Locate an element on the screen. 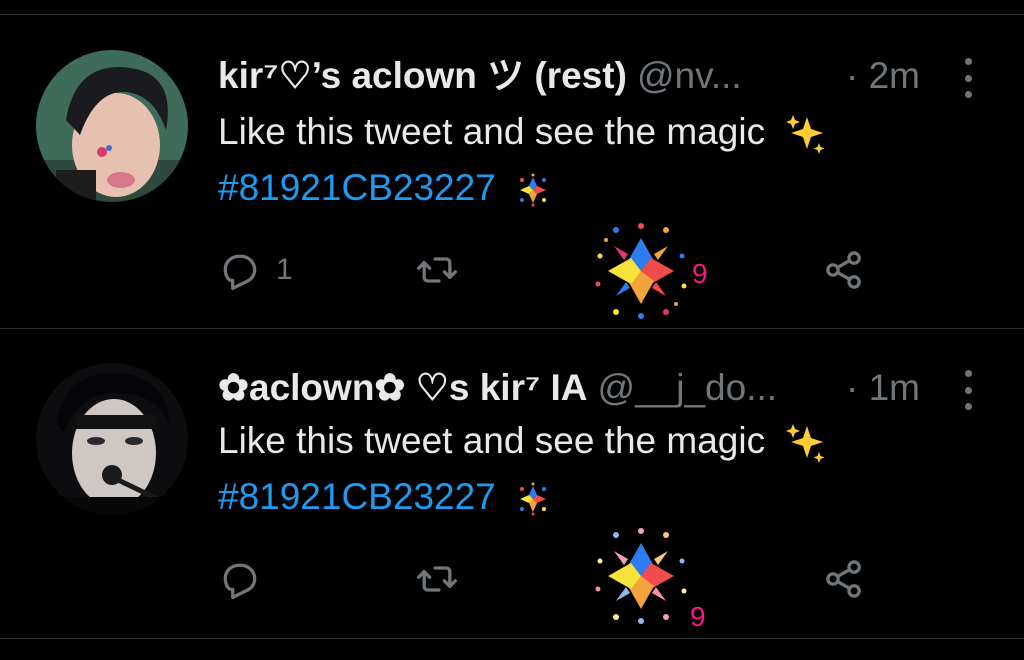 The width and height of the screenshot is (1024, 660). timestamp: · 2m is located at coordinates (883, 76).